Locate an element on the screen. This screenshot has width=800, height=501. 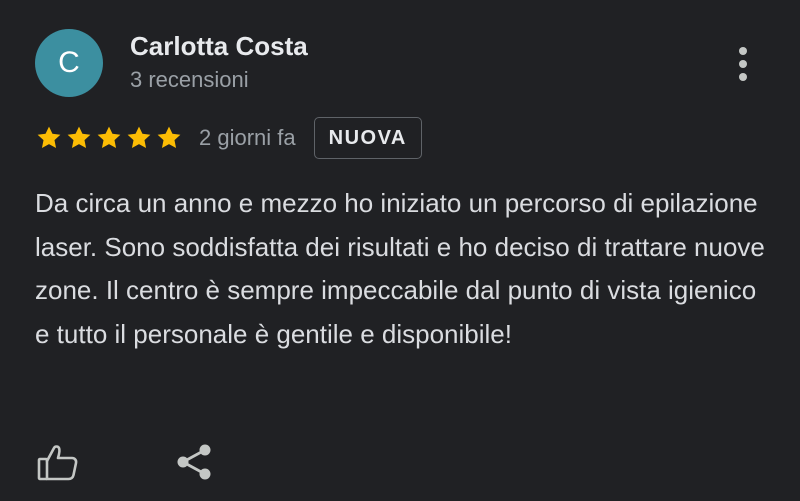
share-button is located at coordinates (194, 462).